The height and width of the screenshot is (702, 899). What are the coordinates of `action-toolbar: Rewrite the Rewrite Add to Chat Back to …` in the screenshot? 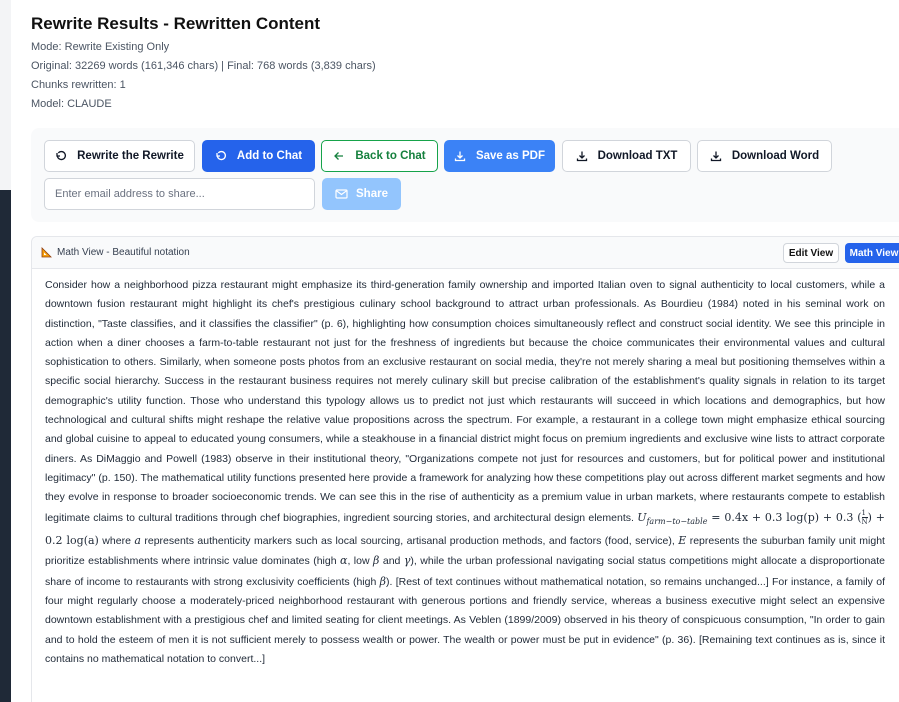 It's located at (465, 175).